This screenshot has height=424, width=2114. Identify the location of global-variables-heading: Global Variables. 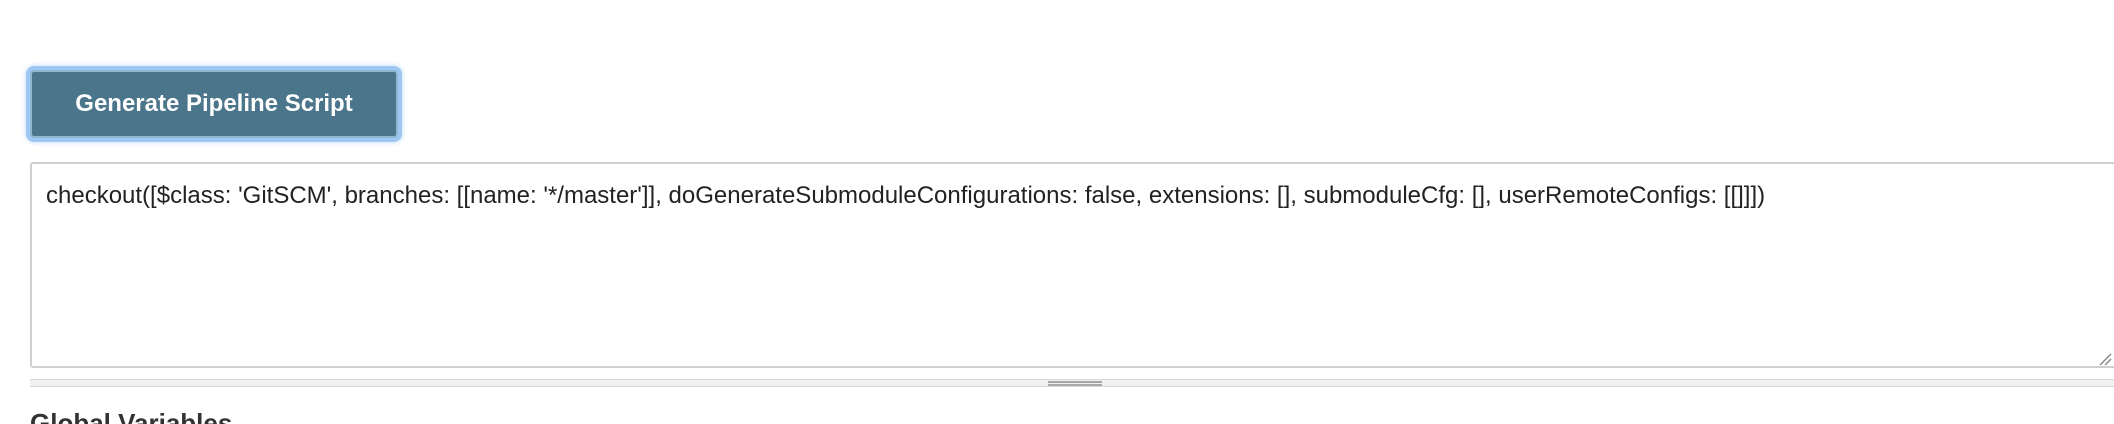
(131, 416).